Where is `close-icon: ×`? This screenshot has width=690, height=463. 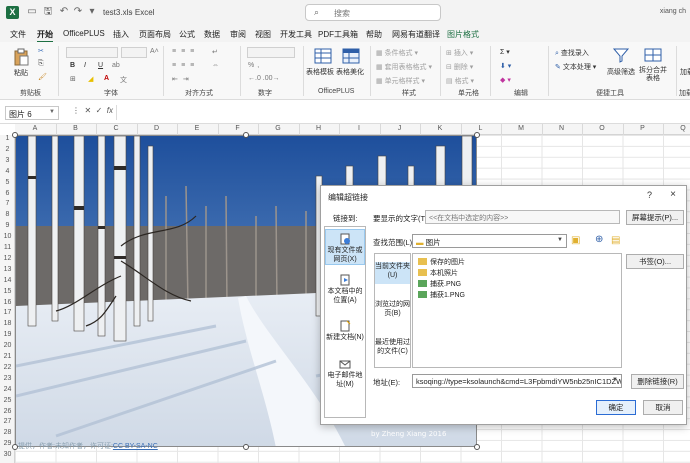
close-icon: × is located at coordinates (673, 194).